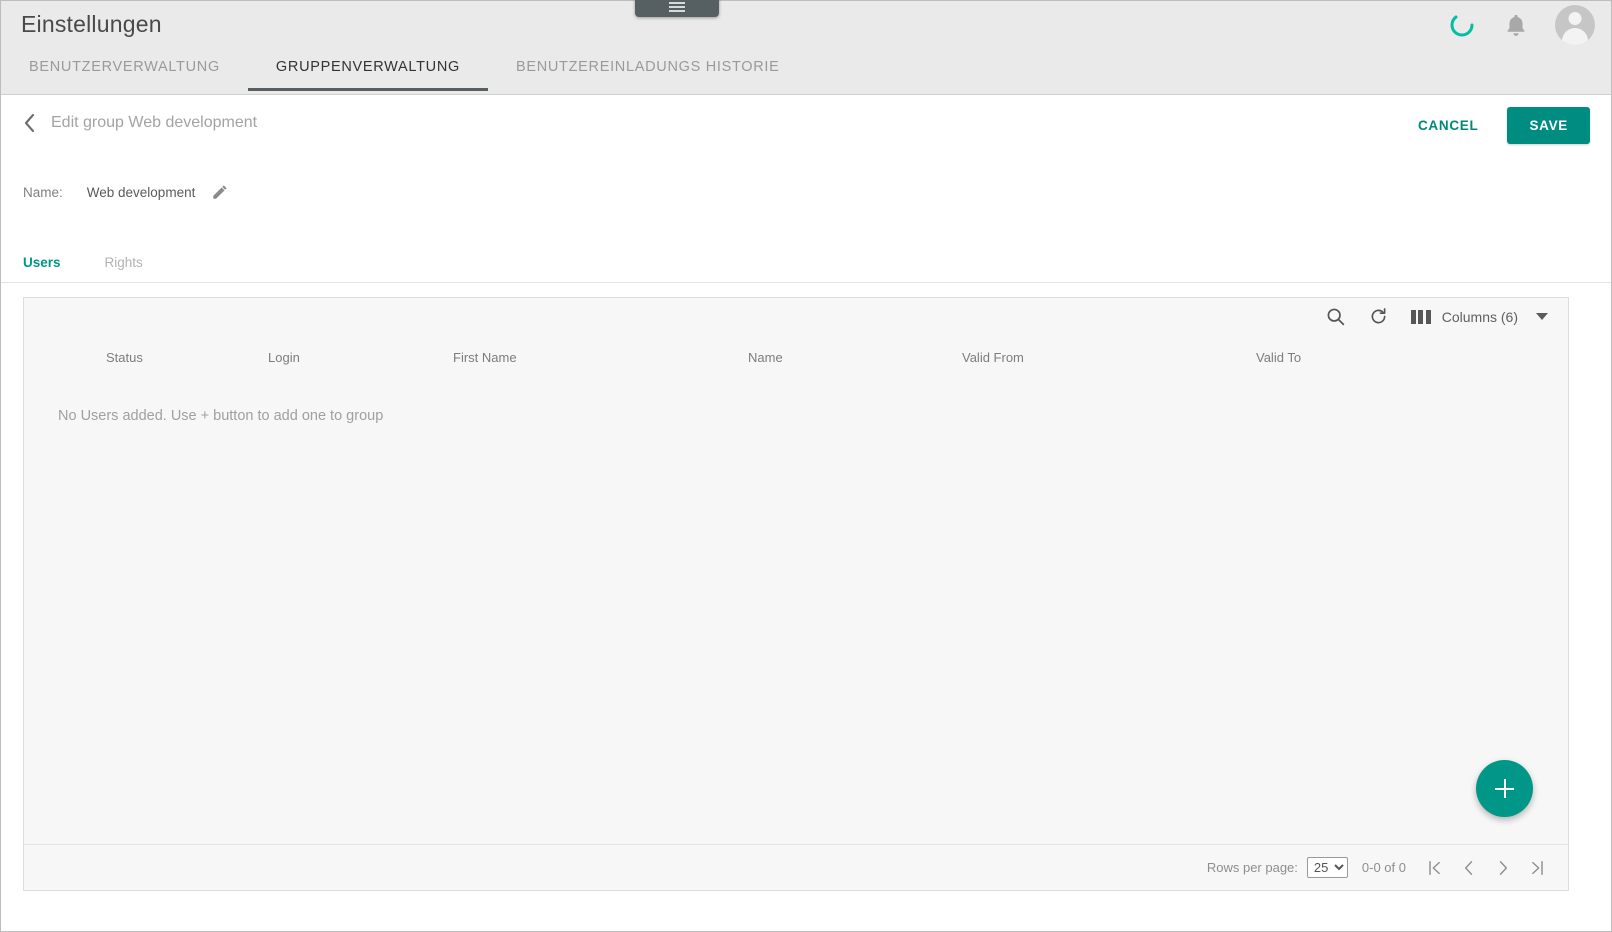  Describe the element at coordinates (1383, 867) in the screenshot. I see `pagination-range: 0-0 of 0` at that location.